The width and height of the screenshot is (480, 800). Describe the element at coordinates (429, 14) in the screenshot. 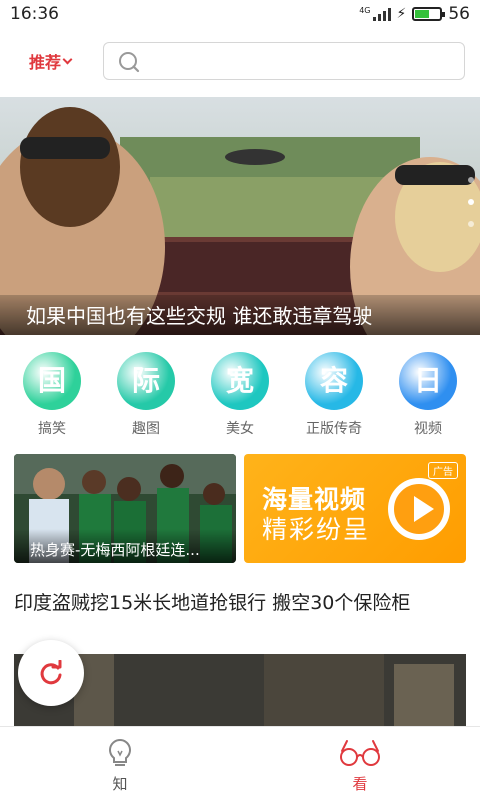

I see `battery-icon` at that location.